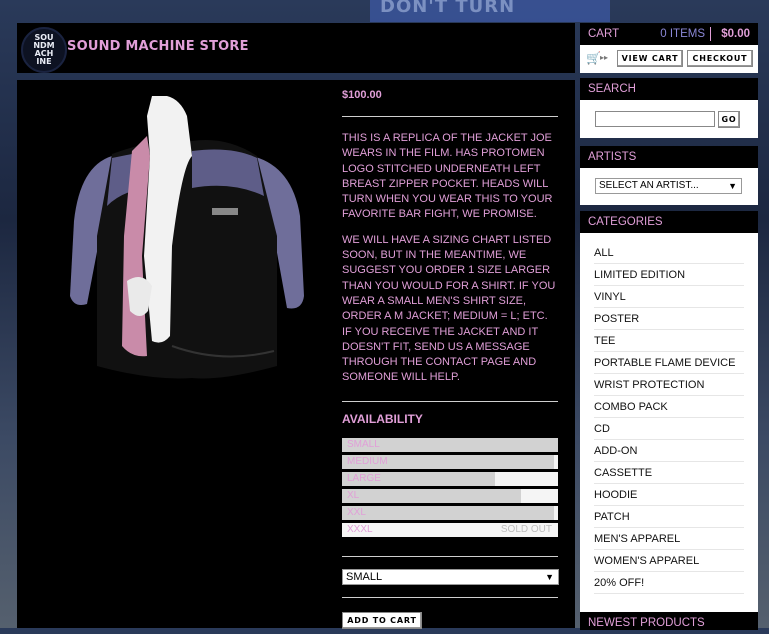 This screenshot has width=769, height=634. Describe the element at coordinates (735, 34) in the screenshot. I see `cart-total: $0.00` at that location.